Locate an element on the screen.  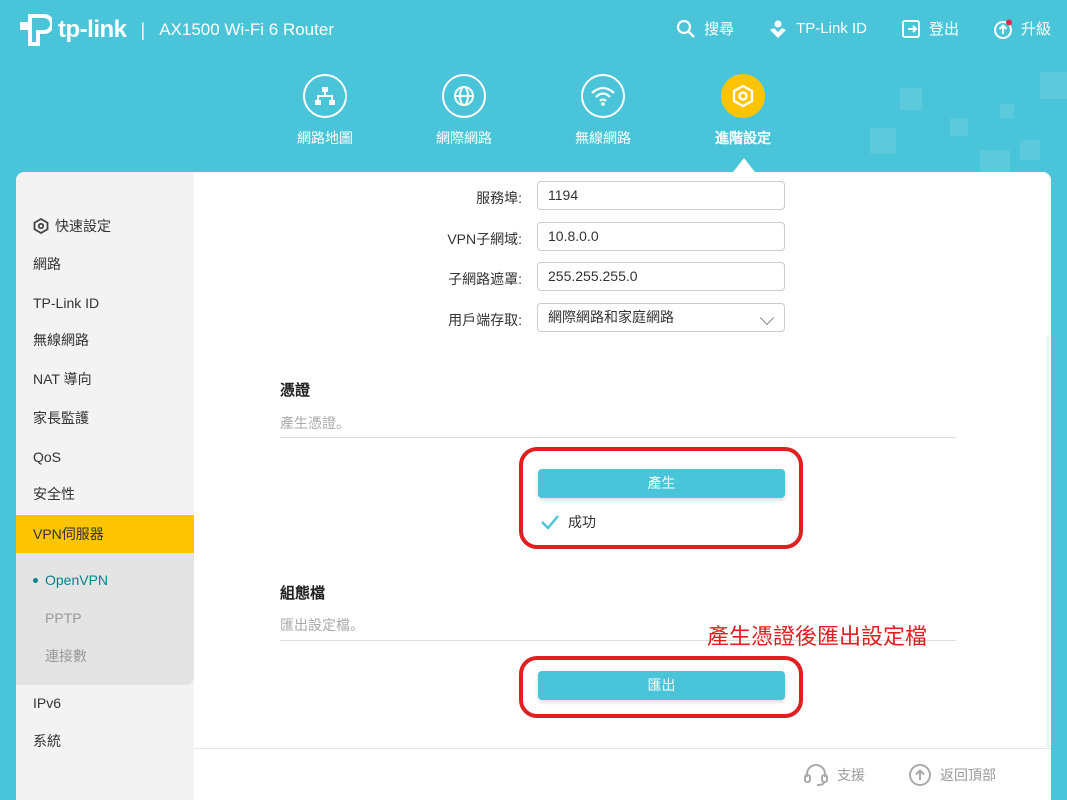
user-icon is located at coordinates (778, 29).